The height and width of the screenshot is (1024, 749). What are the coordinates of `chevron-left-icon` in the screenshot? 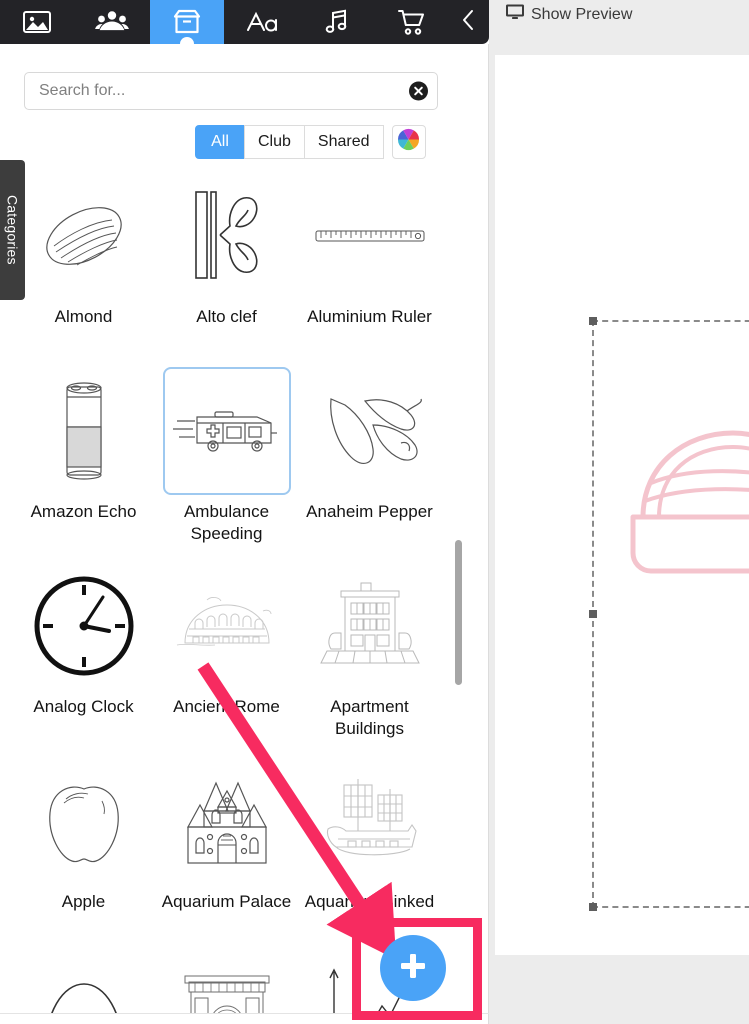 It's located at (468, 22).